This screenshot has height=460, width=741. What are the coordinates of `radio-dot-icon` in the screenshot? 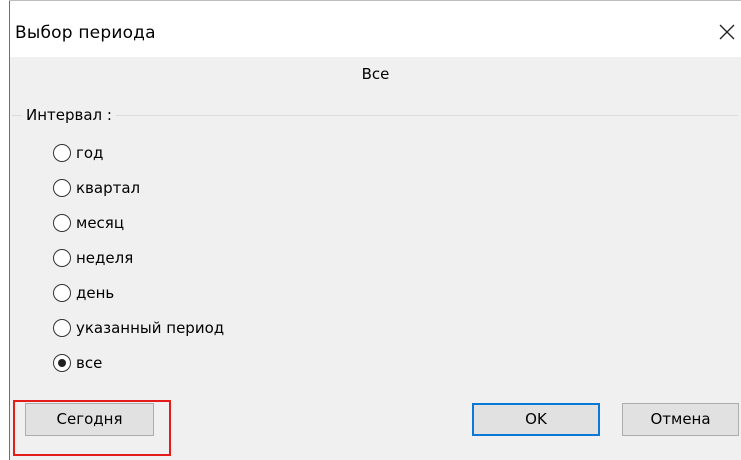 It's located at (61, 362).